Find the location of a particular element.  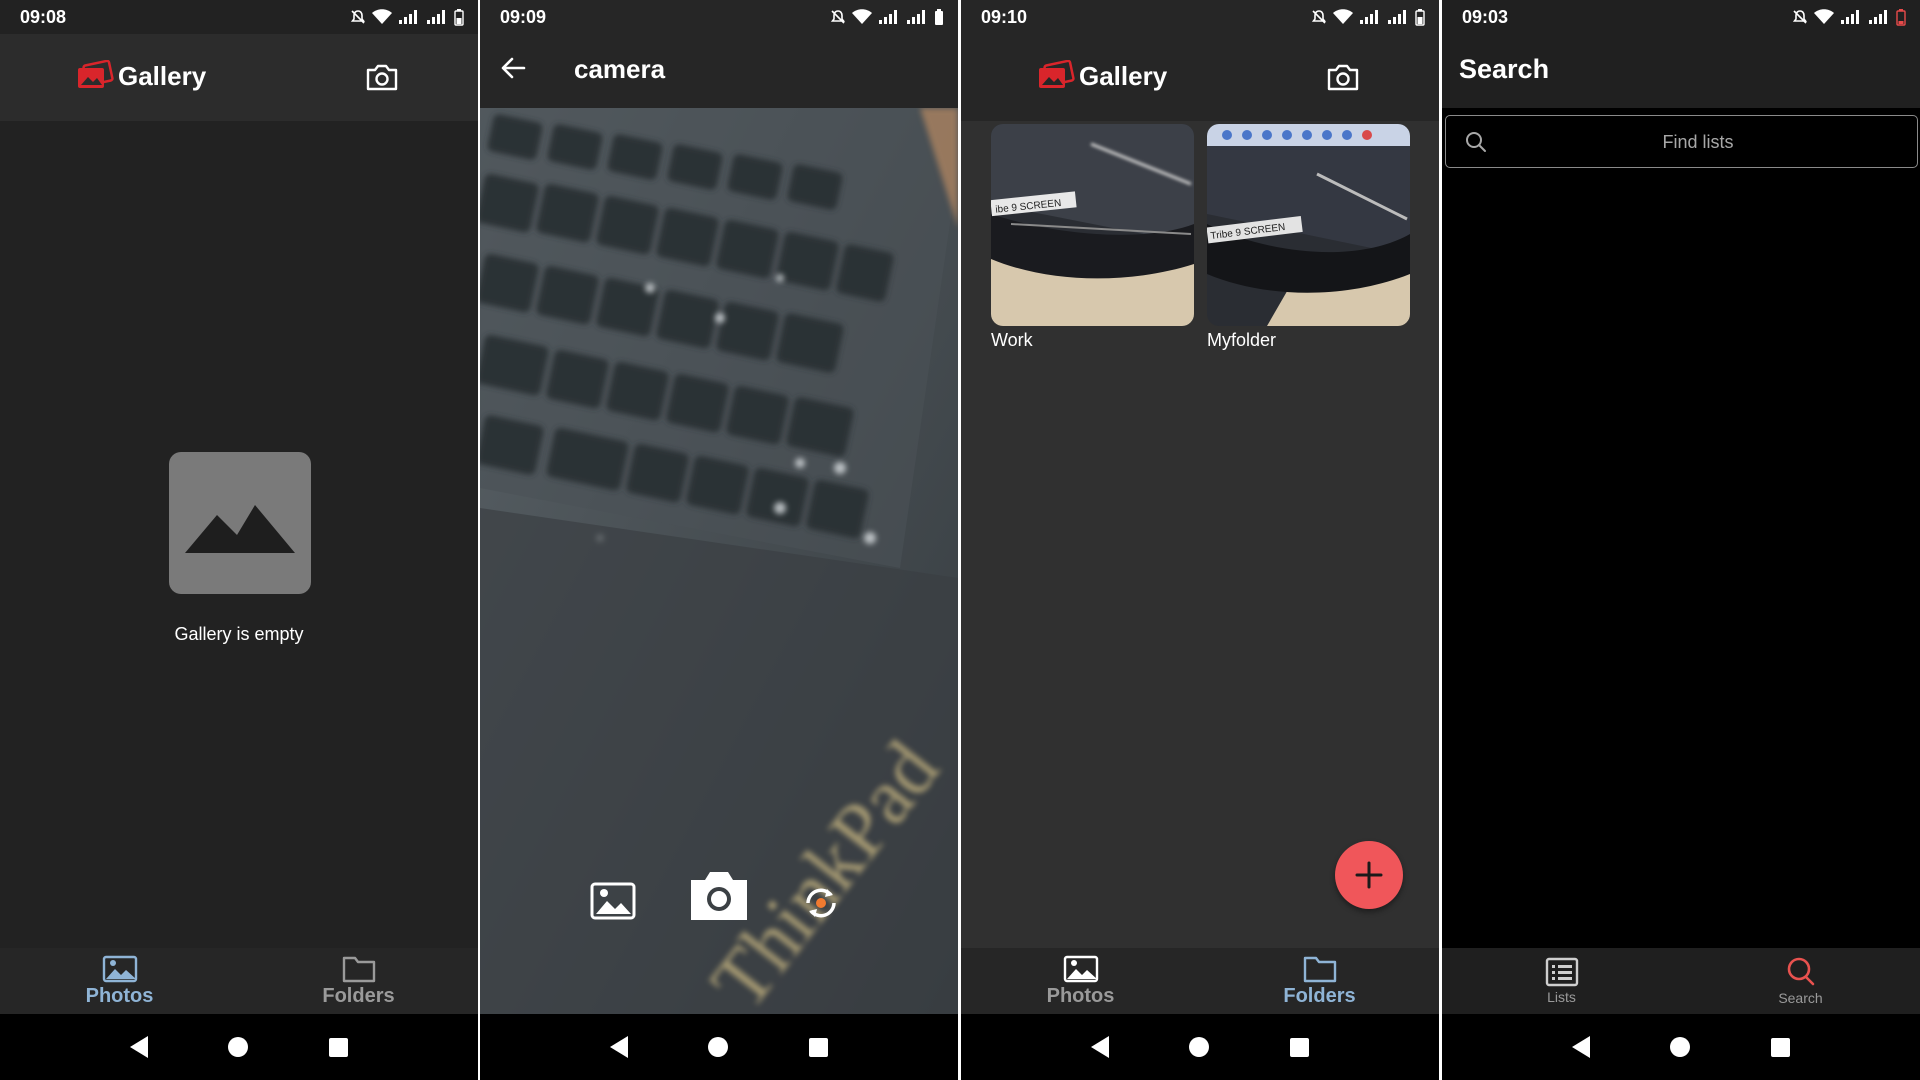

search-input is located at coordinates (1698, 142).